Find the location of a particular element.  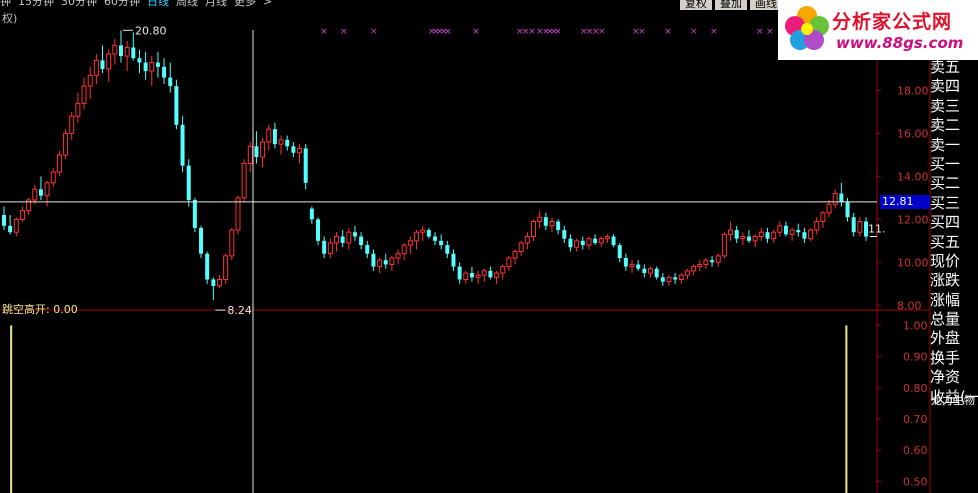

quote-row: 买四 is located at coordinates (945, 222).